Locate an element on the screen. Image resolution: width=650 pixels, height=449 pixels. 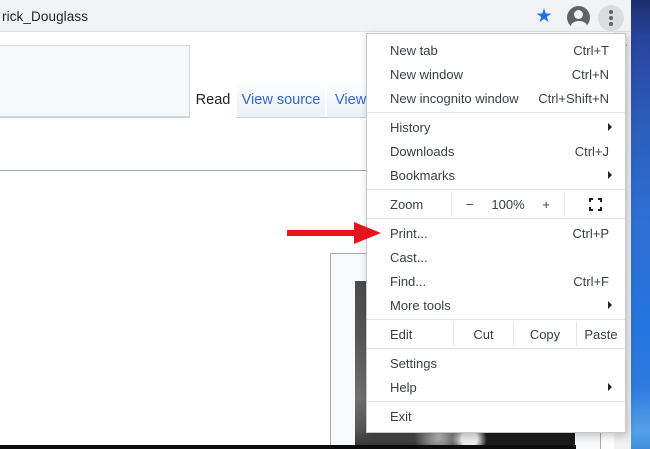
copy-button: Copy is located at coordinates (544, 334).